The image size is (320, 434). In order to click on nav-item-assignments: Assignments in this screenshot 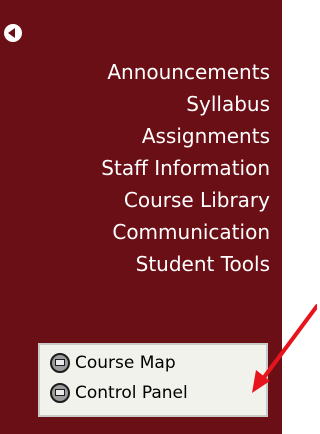, I will do `click(185, 140)`.